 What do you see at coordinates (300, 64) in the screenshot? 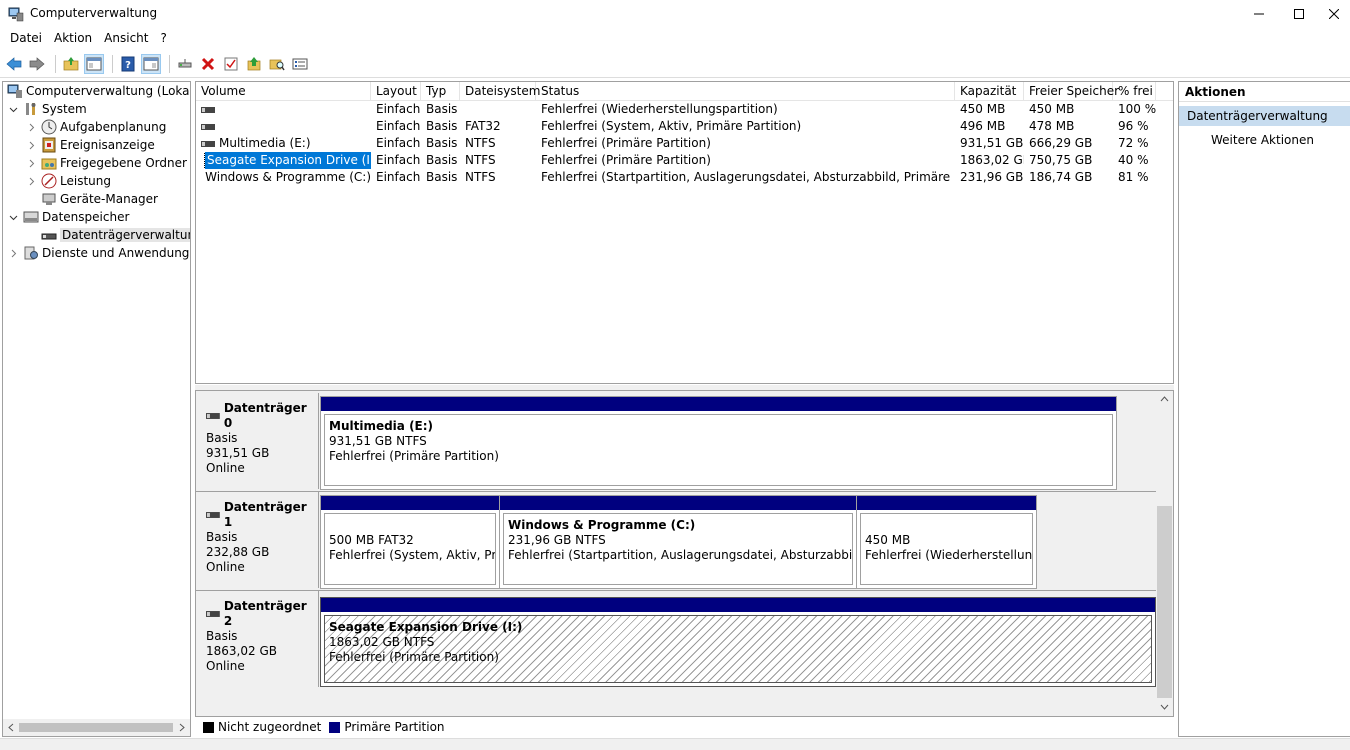
I see `properties-button` at bounding box center [300, 64].